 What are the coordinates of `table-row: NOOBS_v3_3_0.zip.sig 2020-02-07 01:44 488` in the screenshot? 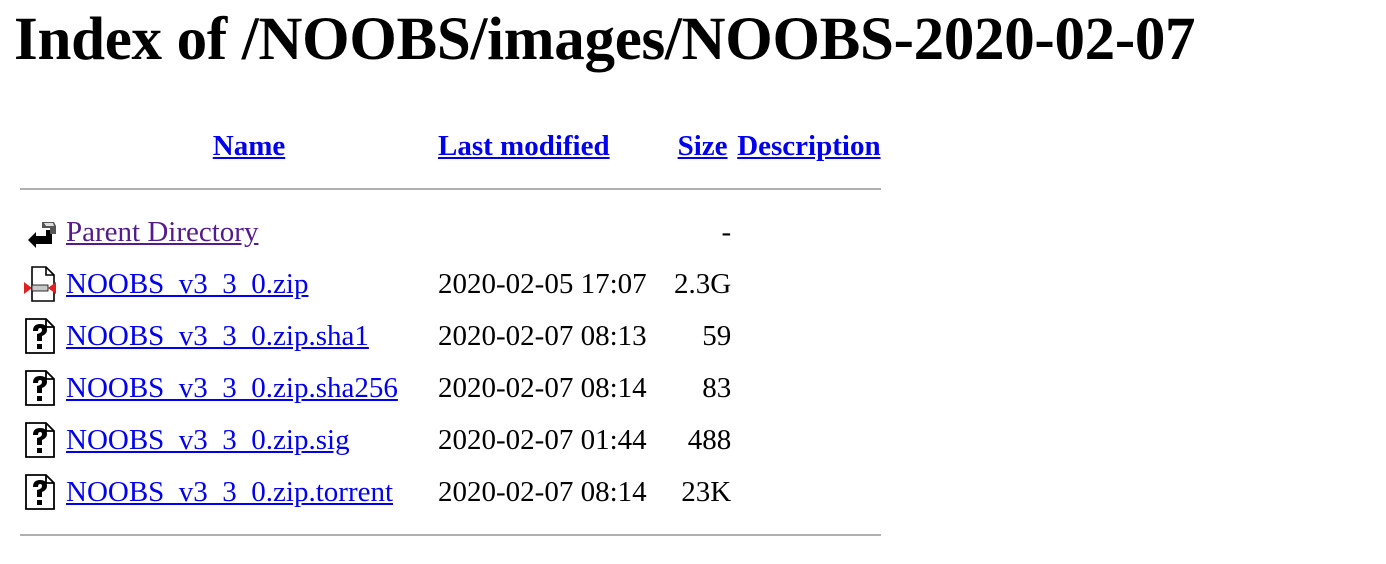 It's located at (450, 440).